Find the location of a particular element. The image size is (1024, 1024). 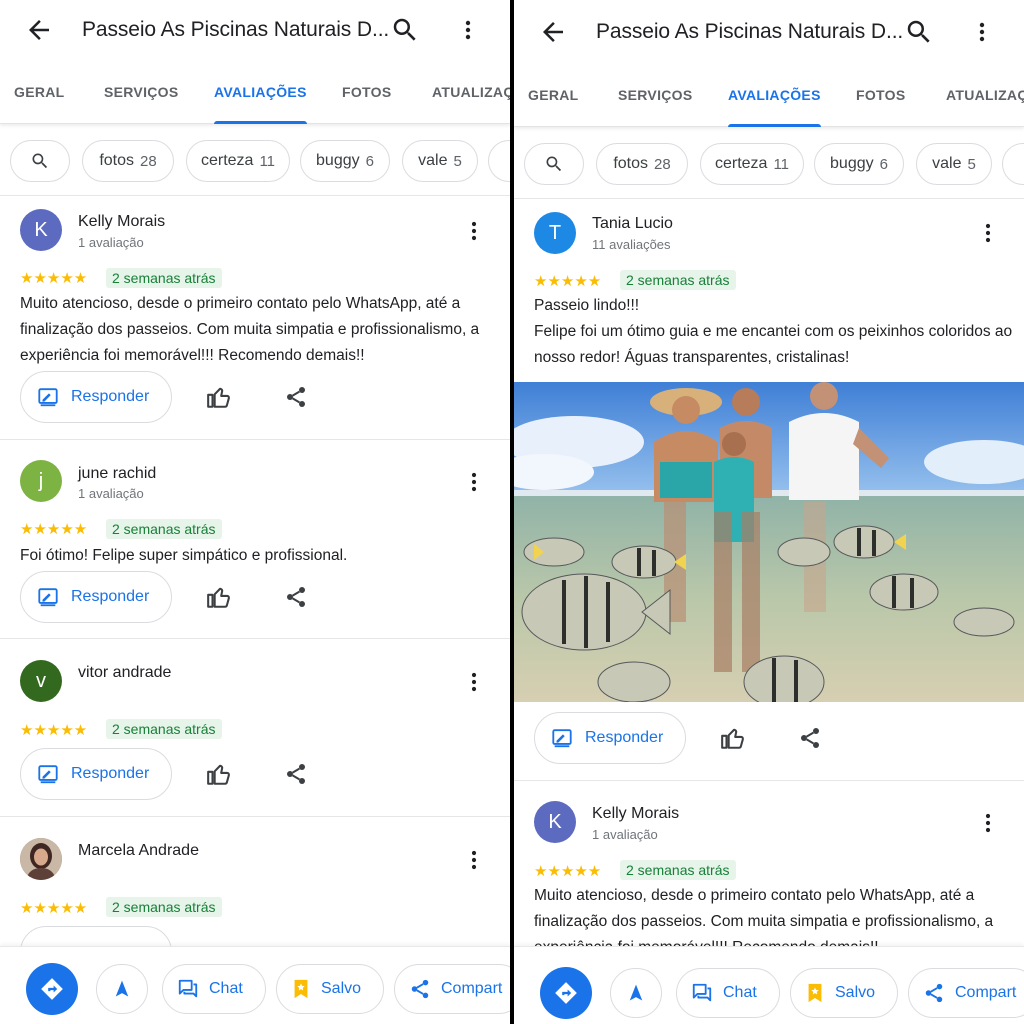

chip-count: 11 is located at coordinates (267, 161).